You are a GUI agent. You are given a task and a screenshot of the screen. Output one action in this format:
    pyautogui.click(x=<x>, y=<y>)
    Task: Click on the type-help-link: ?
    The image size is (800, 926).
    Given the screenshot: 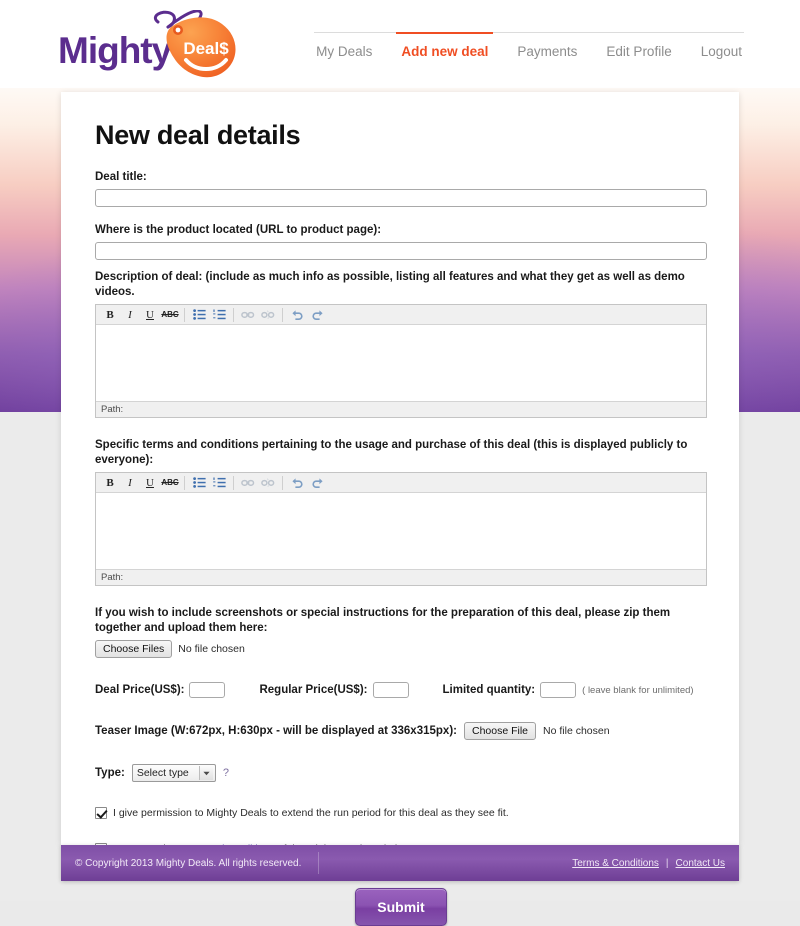 What is the action you would take?
    pyautogui.click(x=226, y=773)
    